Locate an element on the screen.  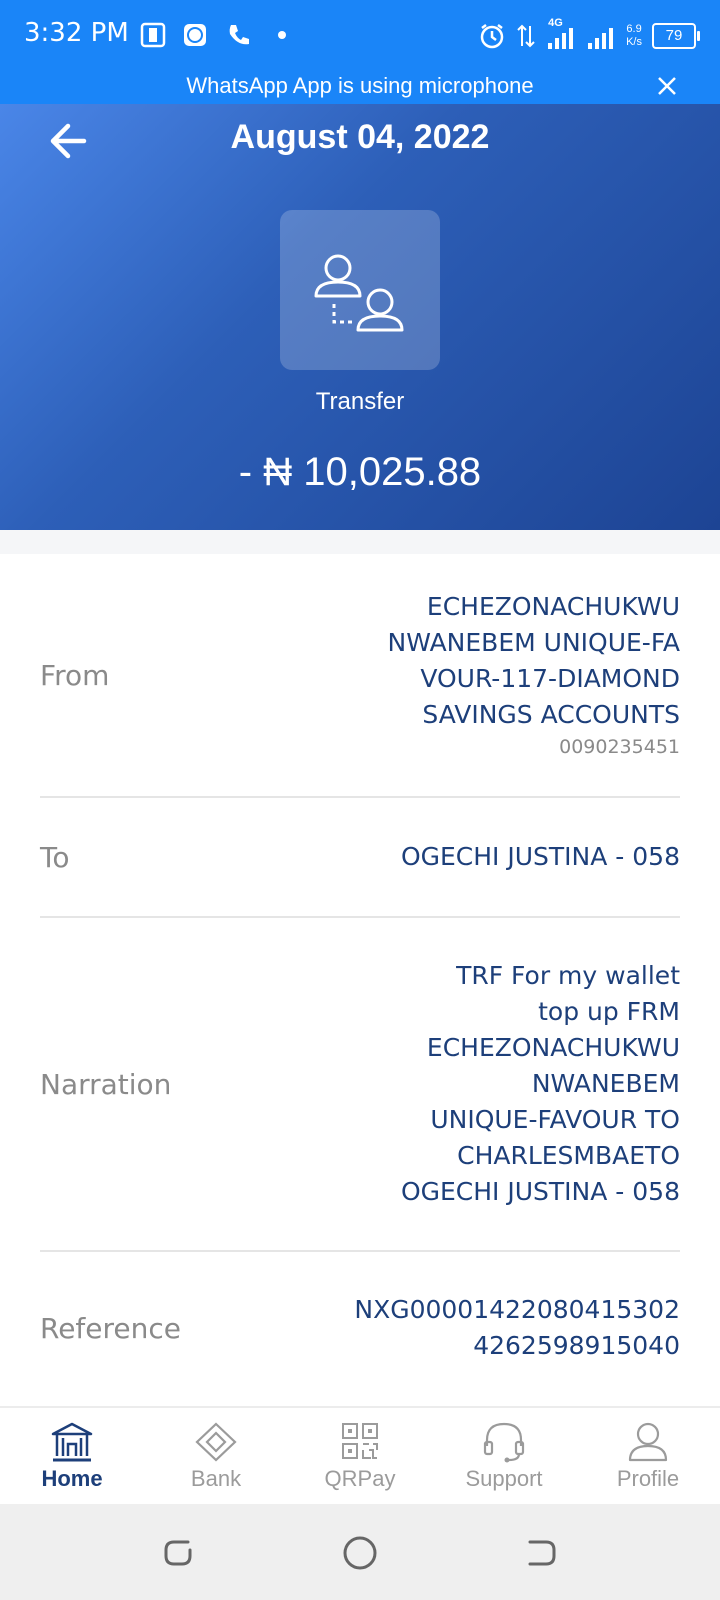
network-speed-unit: K/s is located at coordinates (634, 42).